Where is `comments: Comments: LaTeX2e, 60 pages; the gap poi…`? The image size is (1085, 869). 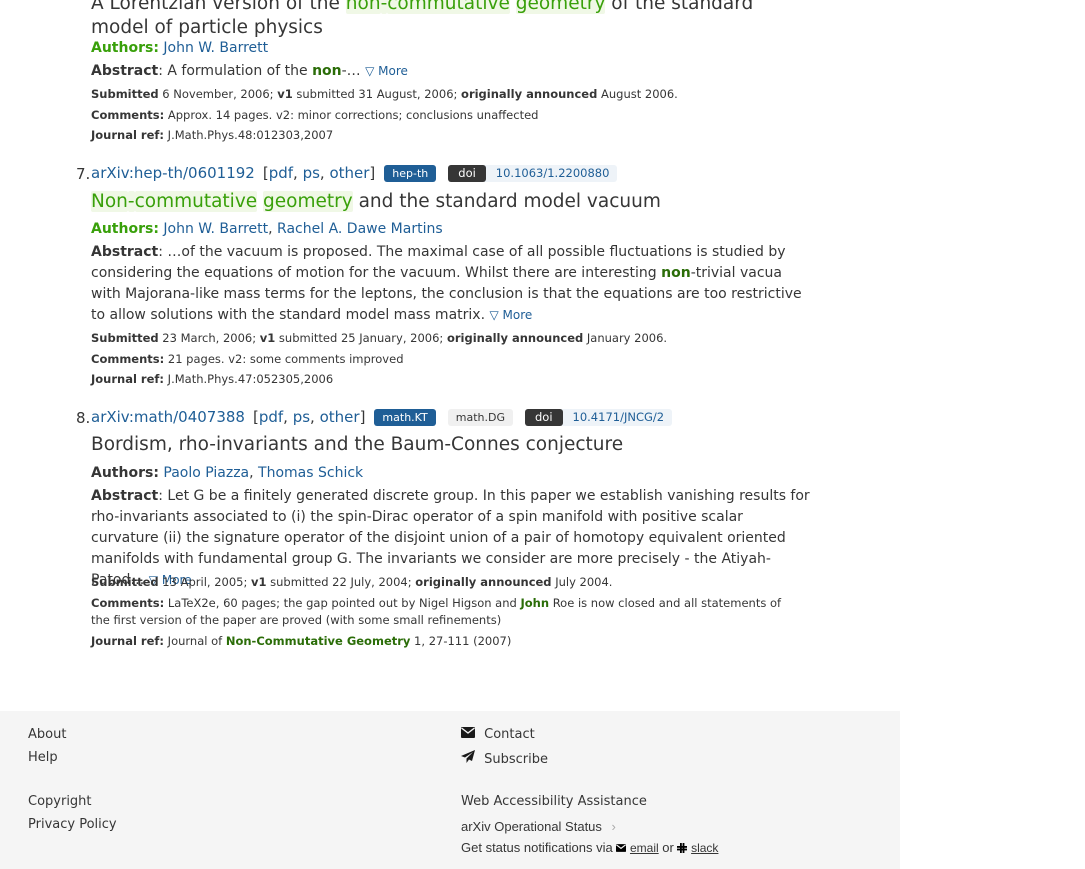 comments: Comments: LaTeX2e, 60 pages; the gap poi… is located at coordinates (436, 611).